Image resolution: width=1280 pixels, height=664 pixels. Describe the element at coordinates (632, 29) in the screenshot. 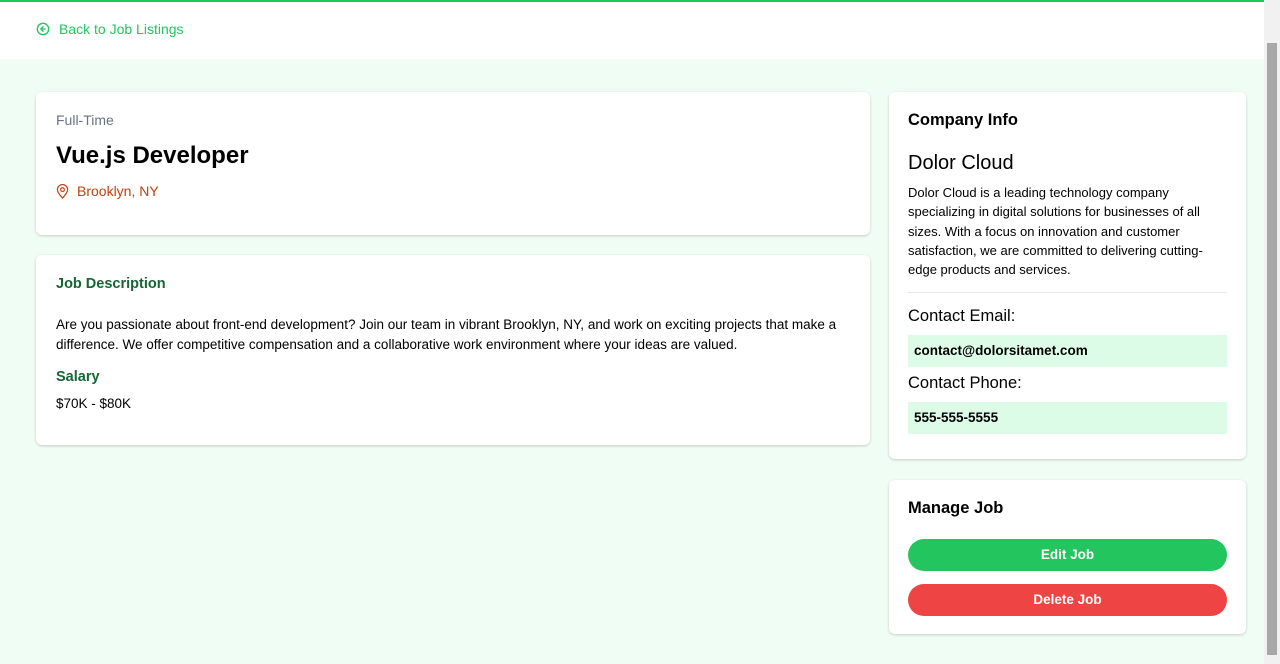

I see `top-nav-bar: Back to Job Listings` at that location.